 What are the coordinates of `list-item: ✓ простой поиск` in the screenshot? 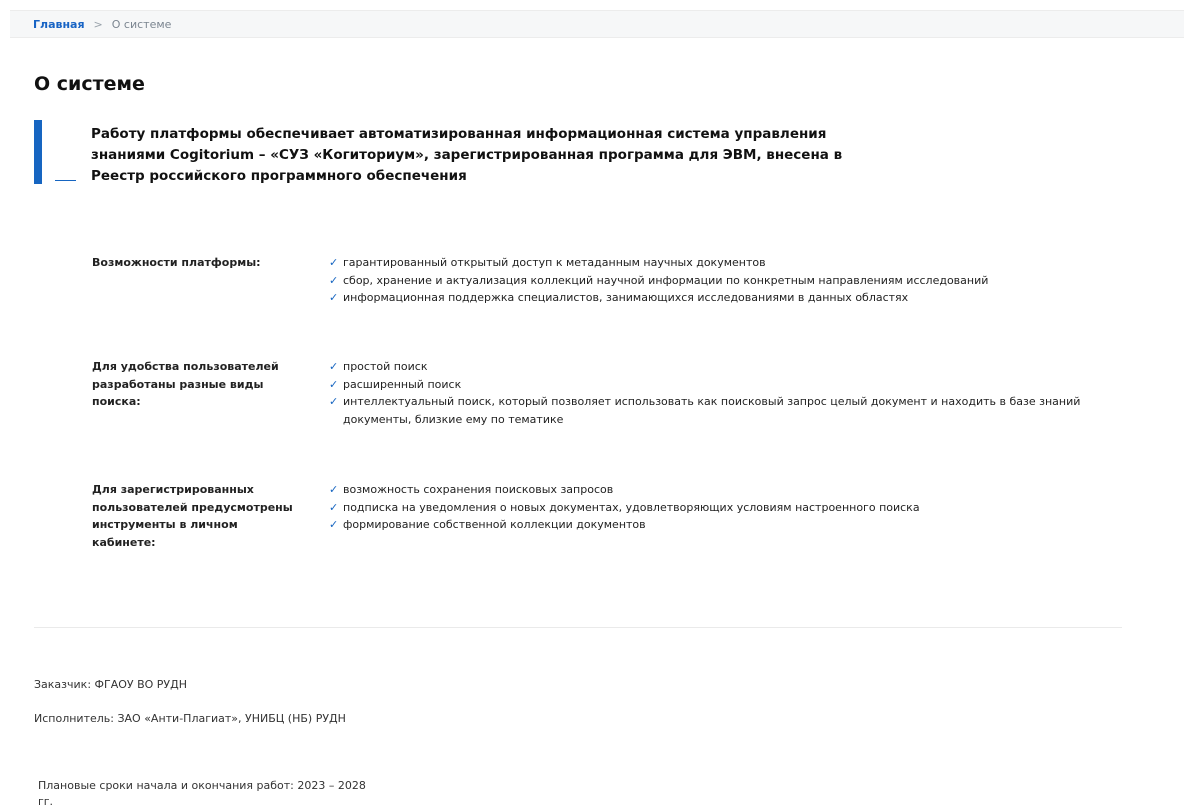 It's located at (724, 367).